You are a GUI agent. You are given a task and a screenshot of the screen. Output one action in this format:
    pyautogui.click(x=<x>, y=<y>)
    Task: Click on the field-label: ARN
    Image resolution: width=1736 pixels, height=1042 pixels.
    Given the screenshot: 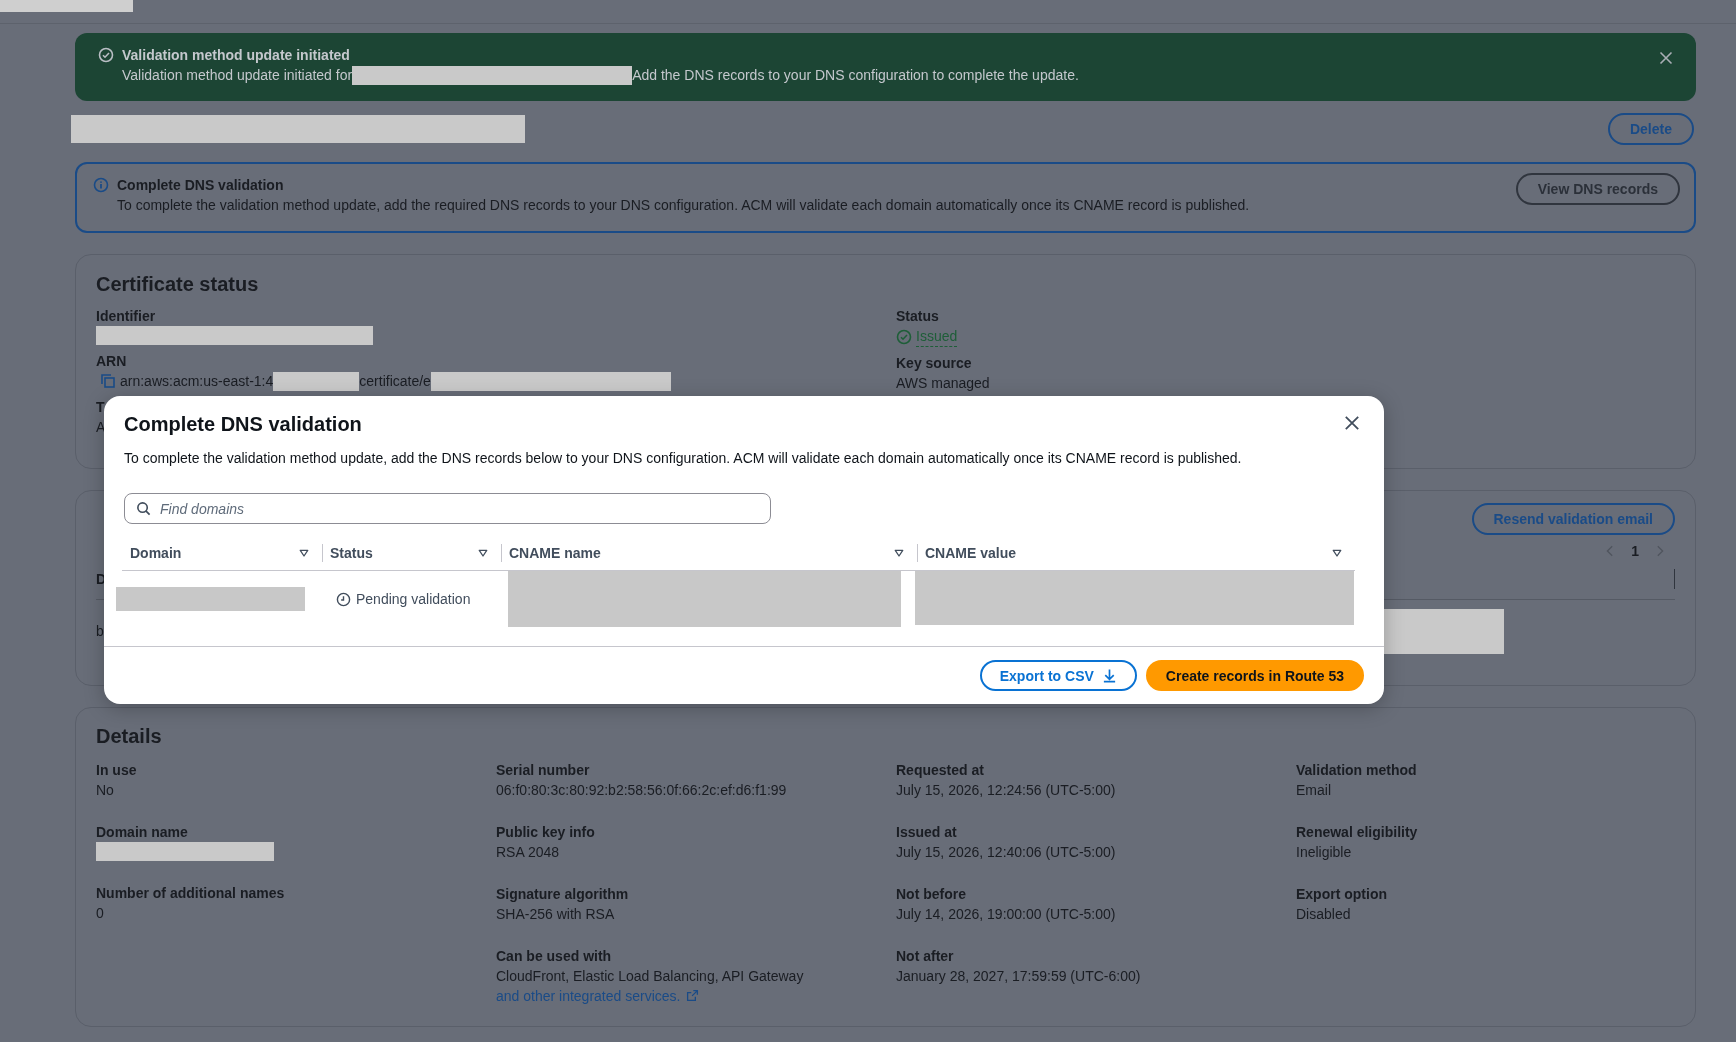 What is the action you would take?
    pyautogui.click(x=112, y=361)
    